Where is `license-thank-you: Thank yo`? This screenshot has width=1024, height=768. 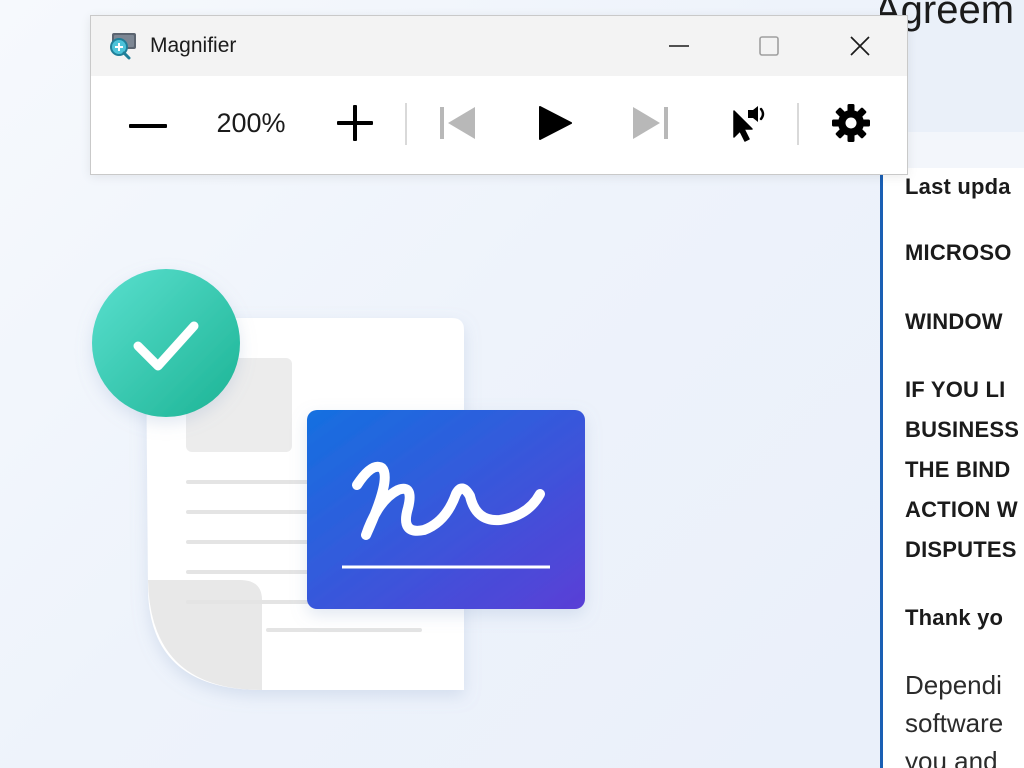
license-thank-you: Thank yo is located at coordinates (954, 617).